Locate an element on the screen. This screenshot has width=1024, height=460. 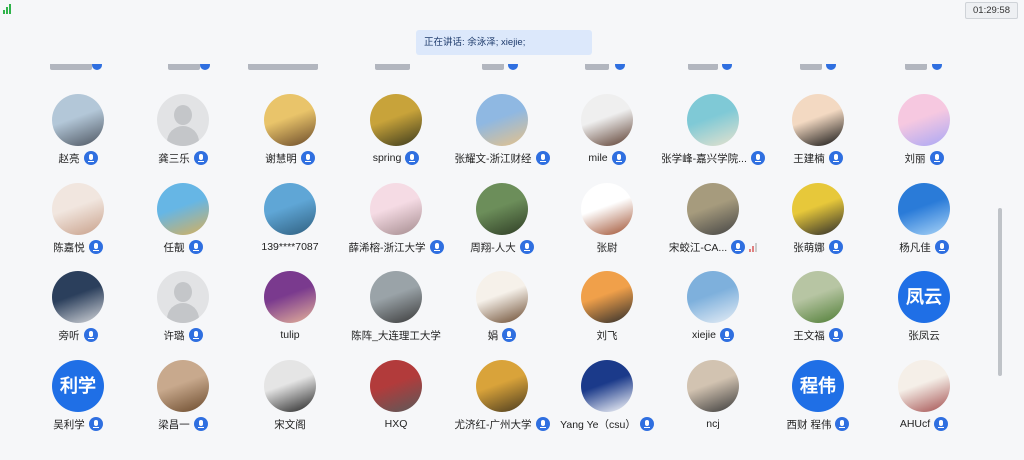
participant-name: spring is located at coordinates (387, 158).